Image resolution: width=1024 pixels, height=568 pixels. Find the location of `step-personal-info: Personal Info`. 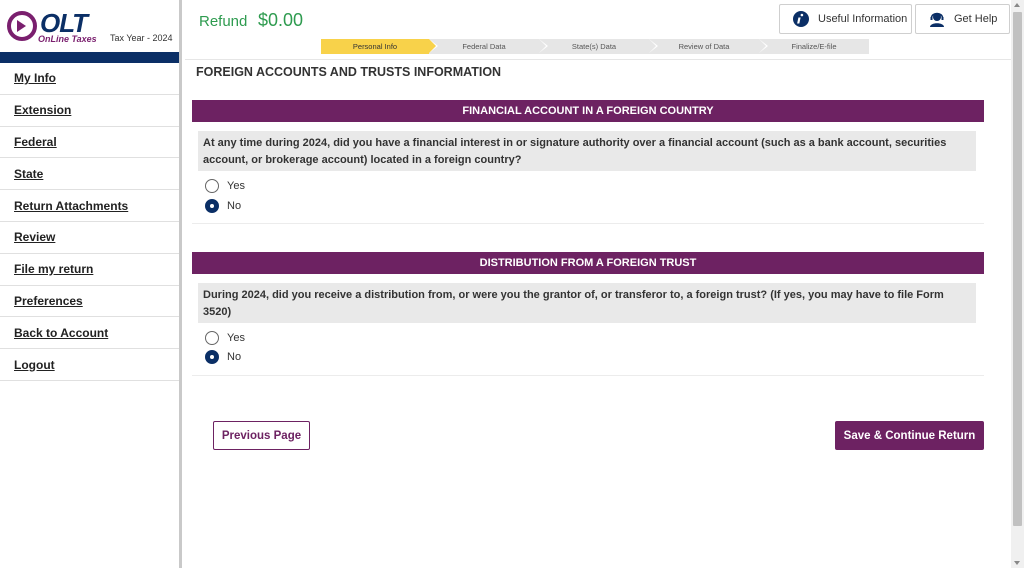

step-personal-info: Personal Info is located at coordinates (379, 46).